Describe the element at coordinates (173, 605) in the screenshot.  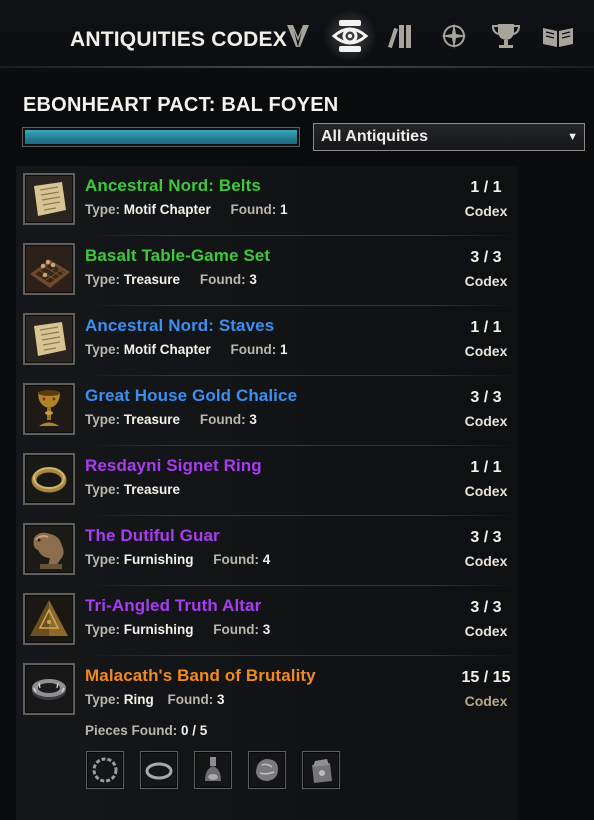
I see `item-name: Tri-Angled Truth Altar` at that location.